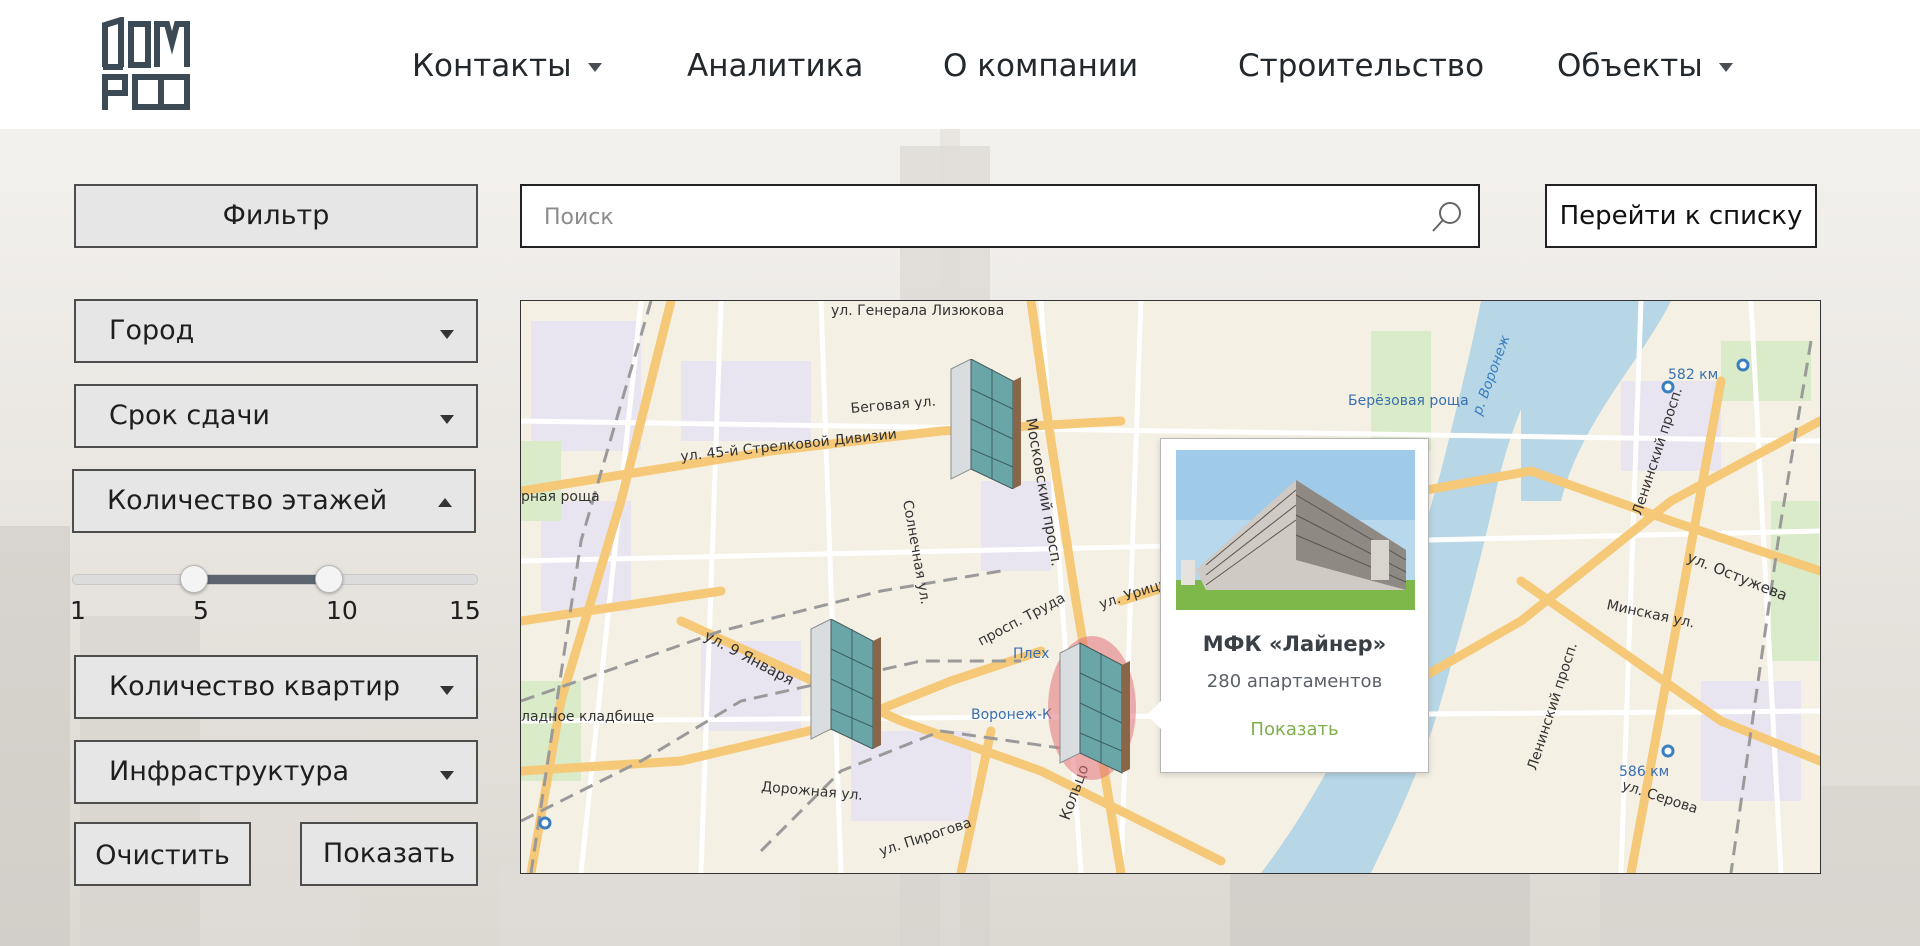 The width and height of the screenshot is (1920, 946). I want to click on filter-button-label: Фильтр, so click(276, 215).